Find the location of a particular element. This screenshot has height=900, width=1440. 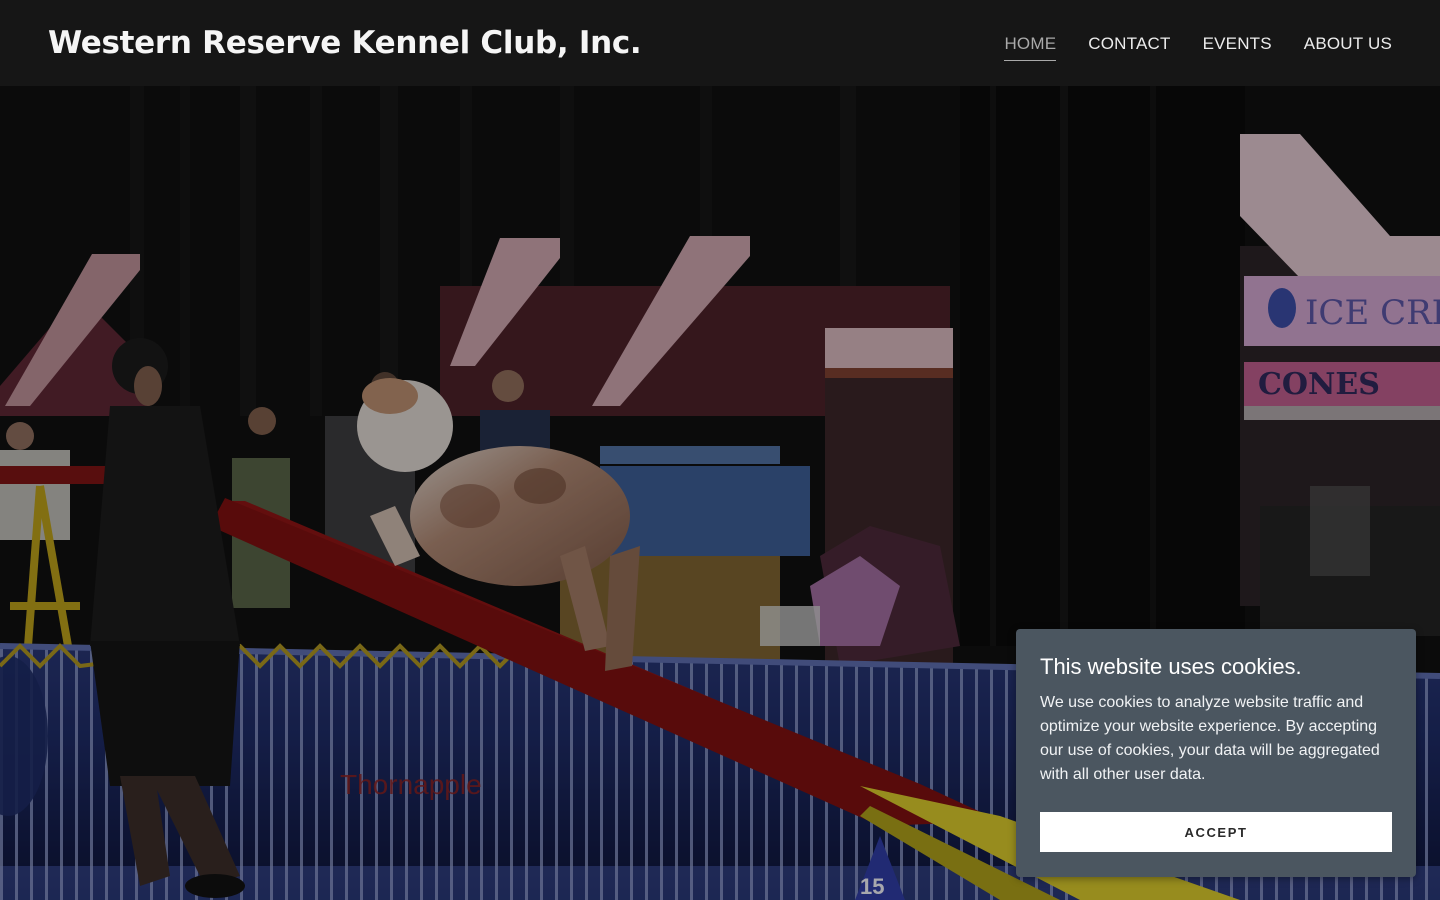

site-title: Western Reserve Kennel Club, Inc. is located at coordinates (345, 43).